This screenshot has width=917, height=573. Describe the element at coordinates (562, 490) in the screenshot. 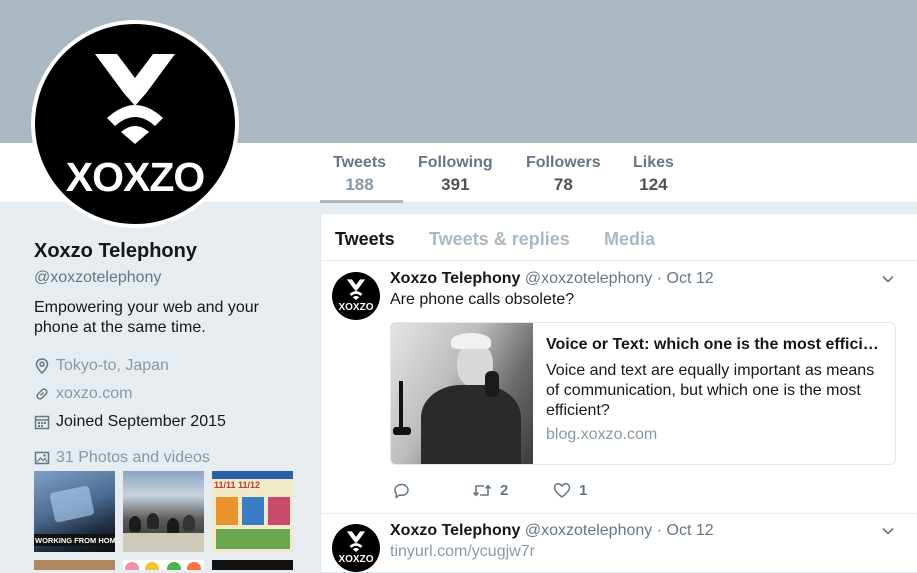

I see `heart-icon` at that location.